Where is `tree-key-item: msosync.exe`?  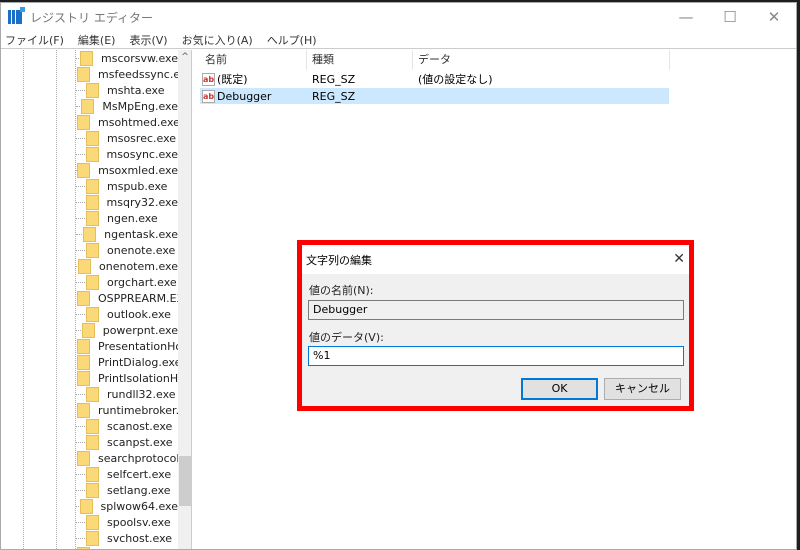
tree-key-item: msosync.exe is located at coordinates (127, 154).